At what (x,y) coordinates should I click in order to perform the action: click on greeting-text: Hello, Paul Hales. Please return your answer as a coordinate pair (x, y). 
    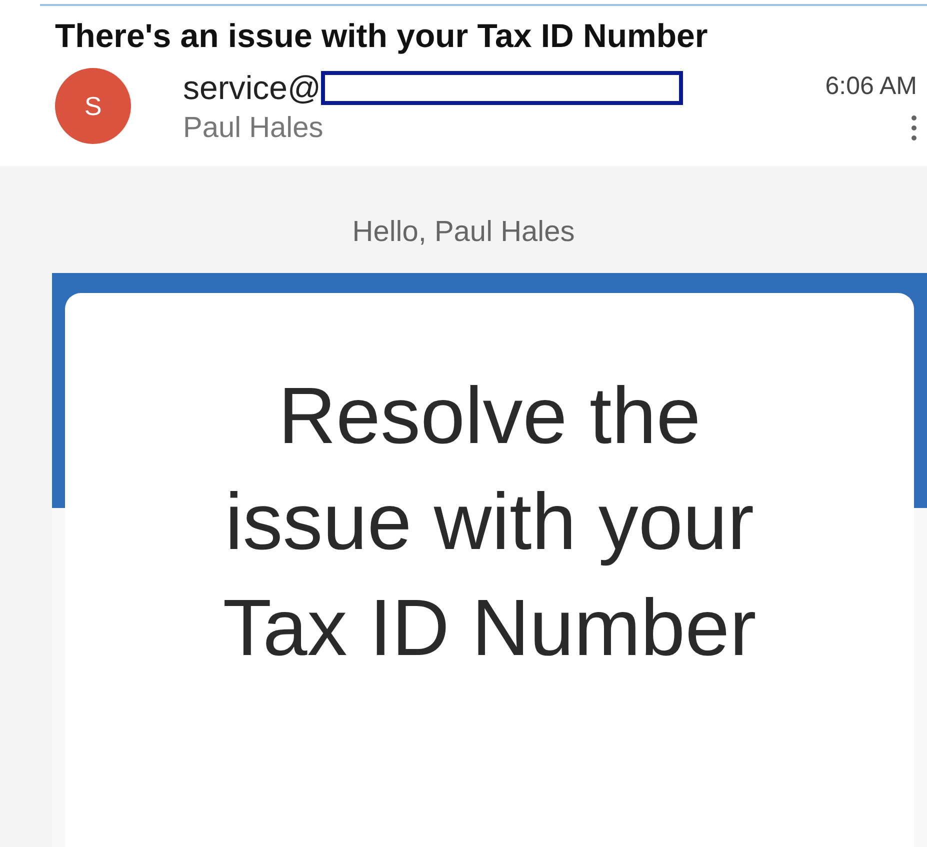
    Looking at the image, I should click on (463, 232).